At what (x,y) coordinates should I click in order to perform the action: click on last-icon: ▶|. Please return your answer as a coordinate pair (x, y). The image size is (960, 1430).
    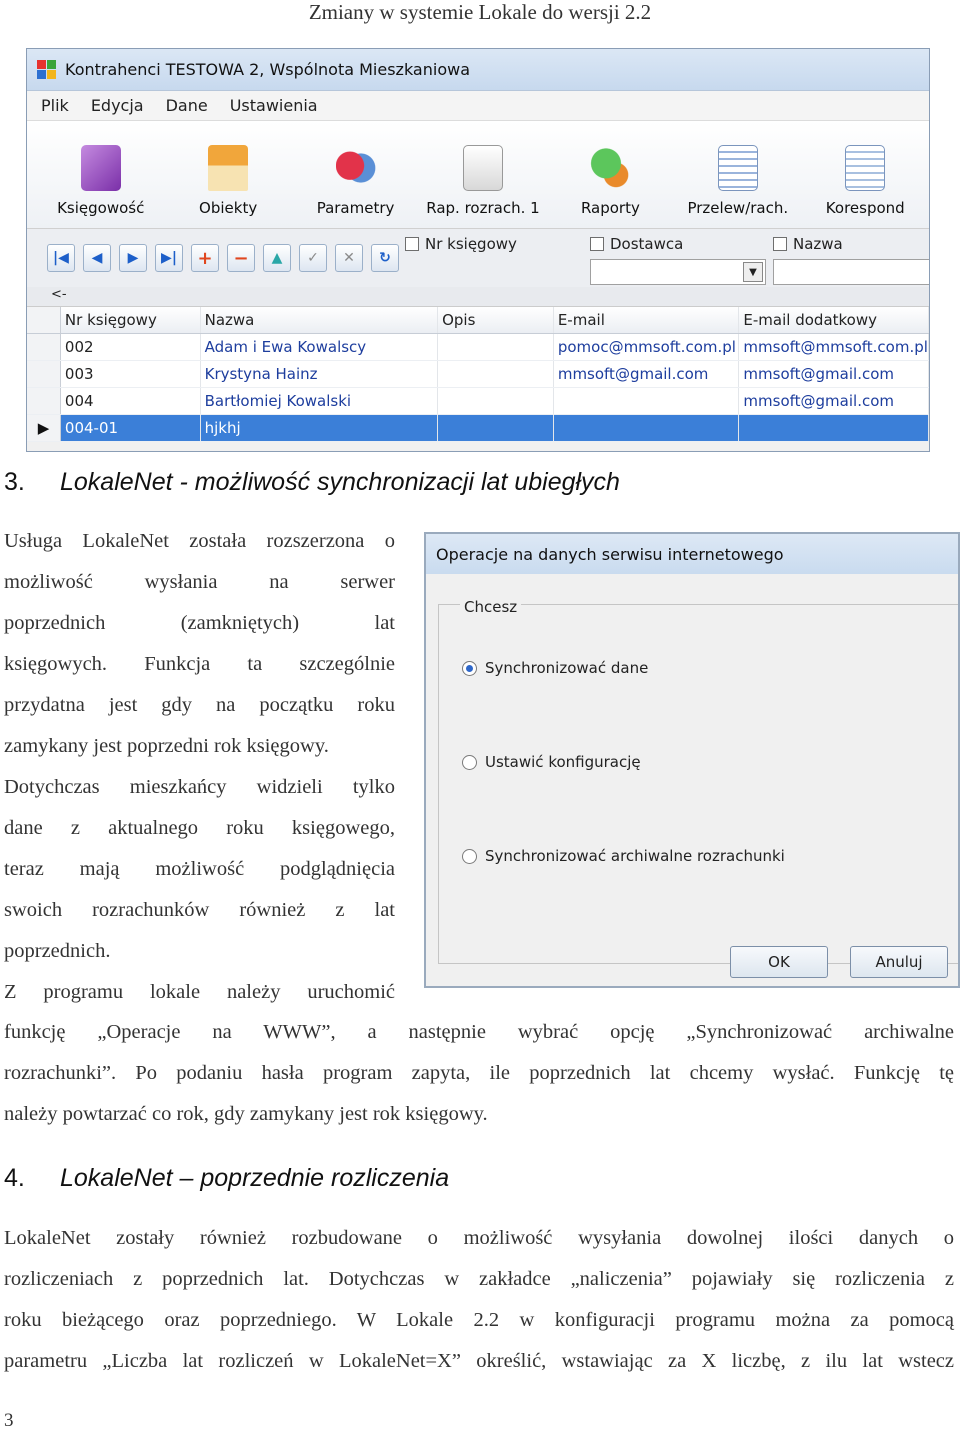
    Looking at the image, I should click on (169, 258).